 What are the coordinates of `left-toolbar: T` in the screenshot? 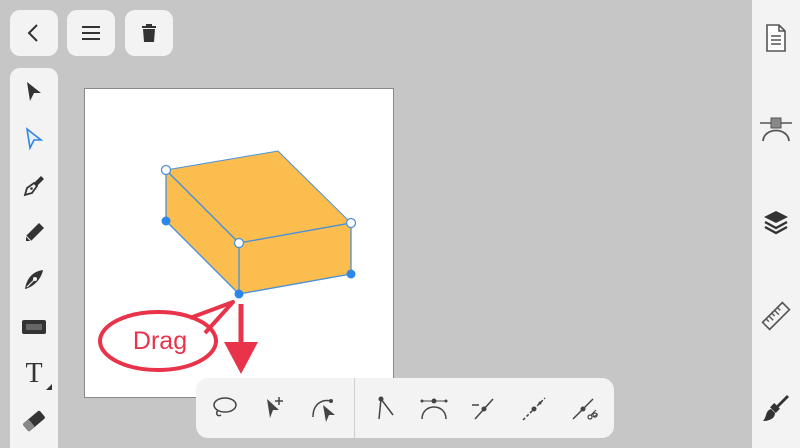 It's located at (34, 258).